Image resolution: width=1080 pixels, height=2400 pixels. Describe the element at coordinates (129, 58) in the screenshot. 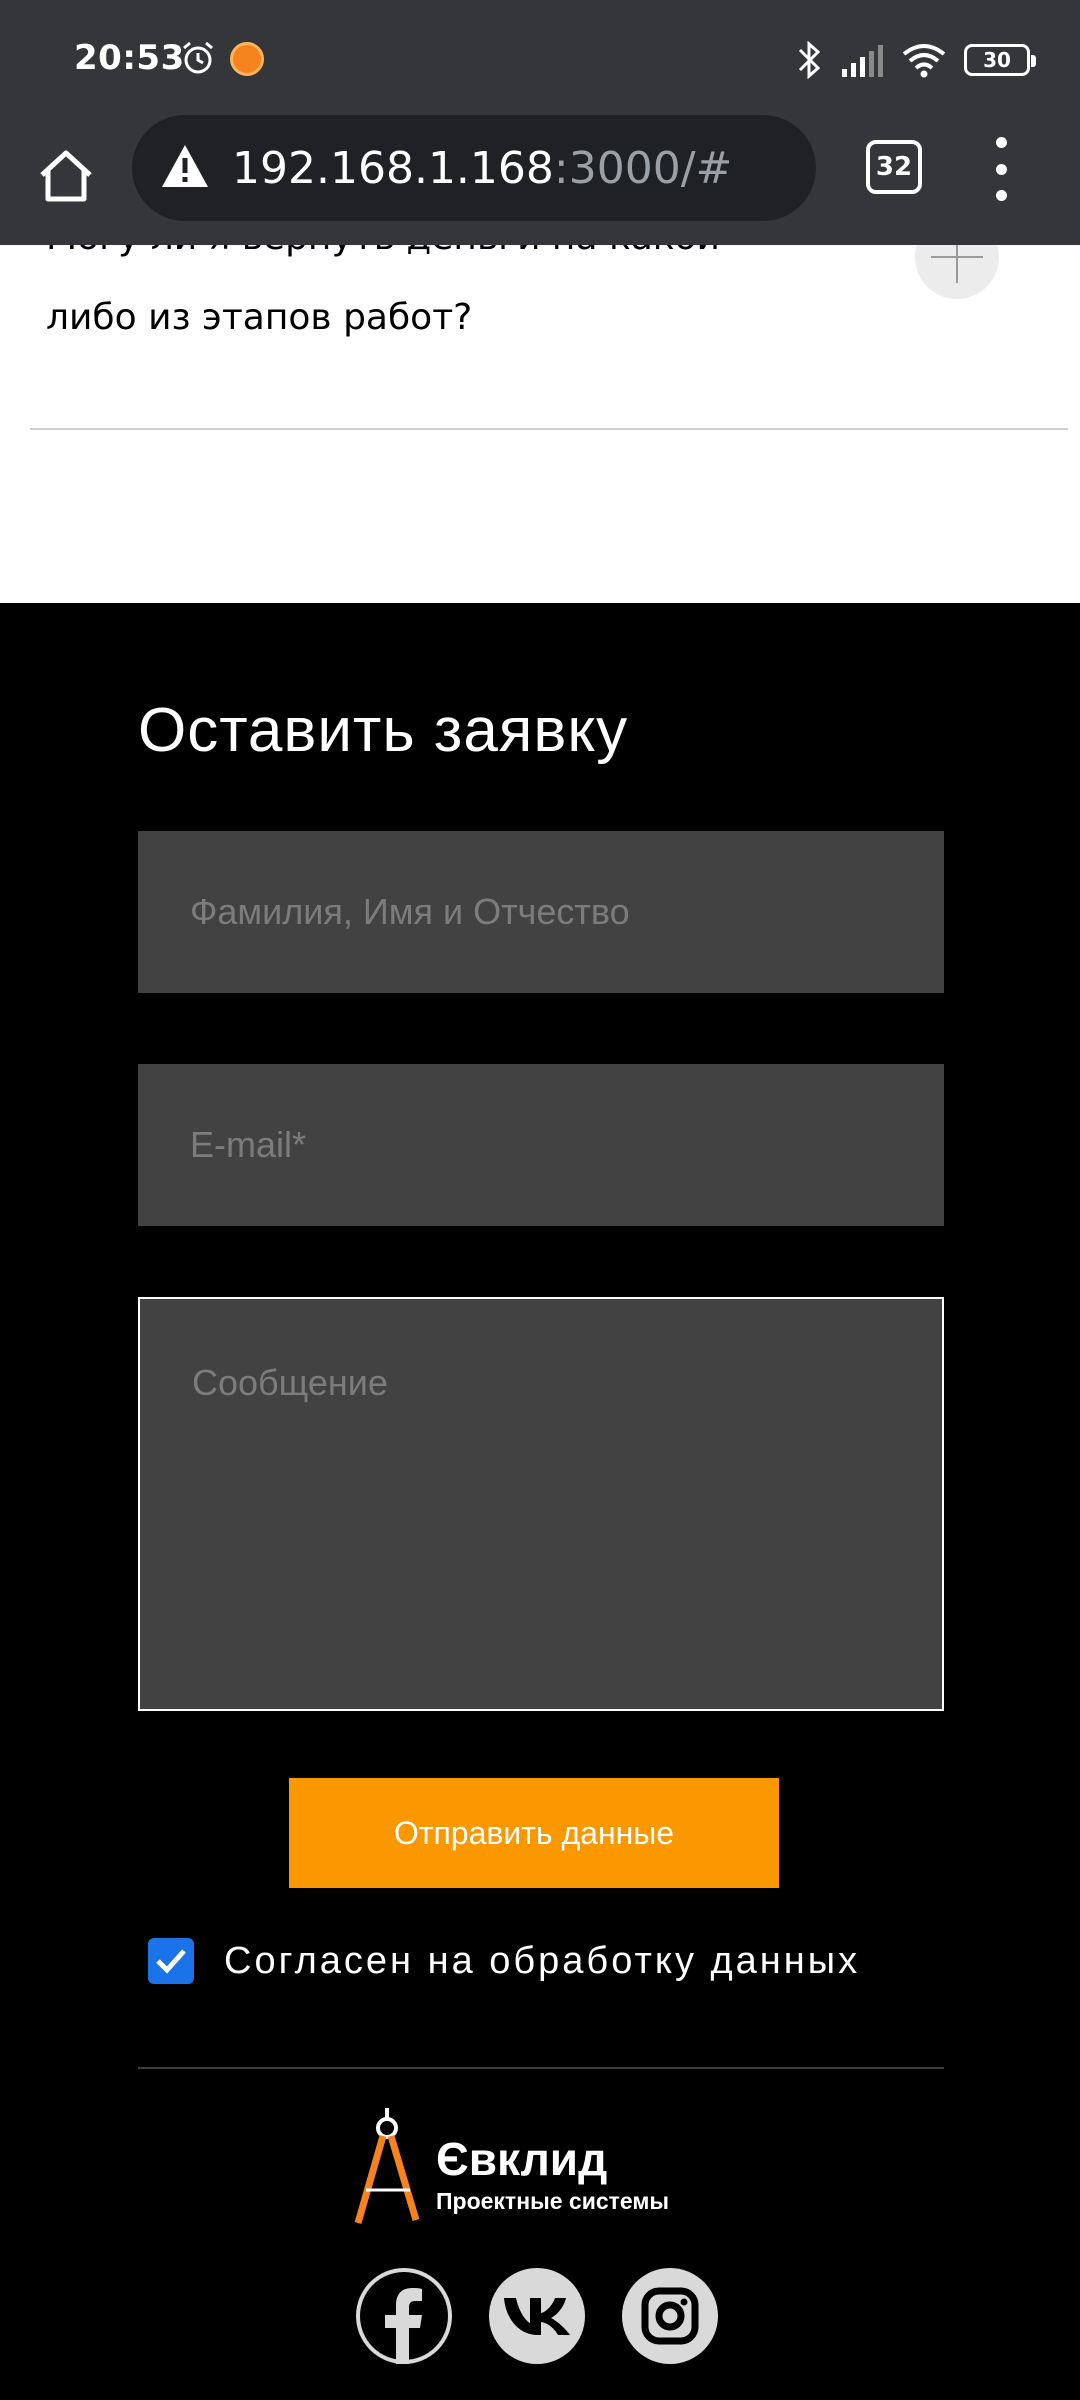

I see `status-time: 20:53` at that location.